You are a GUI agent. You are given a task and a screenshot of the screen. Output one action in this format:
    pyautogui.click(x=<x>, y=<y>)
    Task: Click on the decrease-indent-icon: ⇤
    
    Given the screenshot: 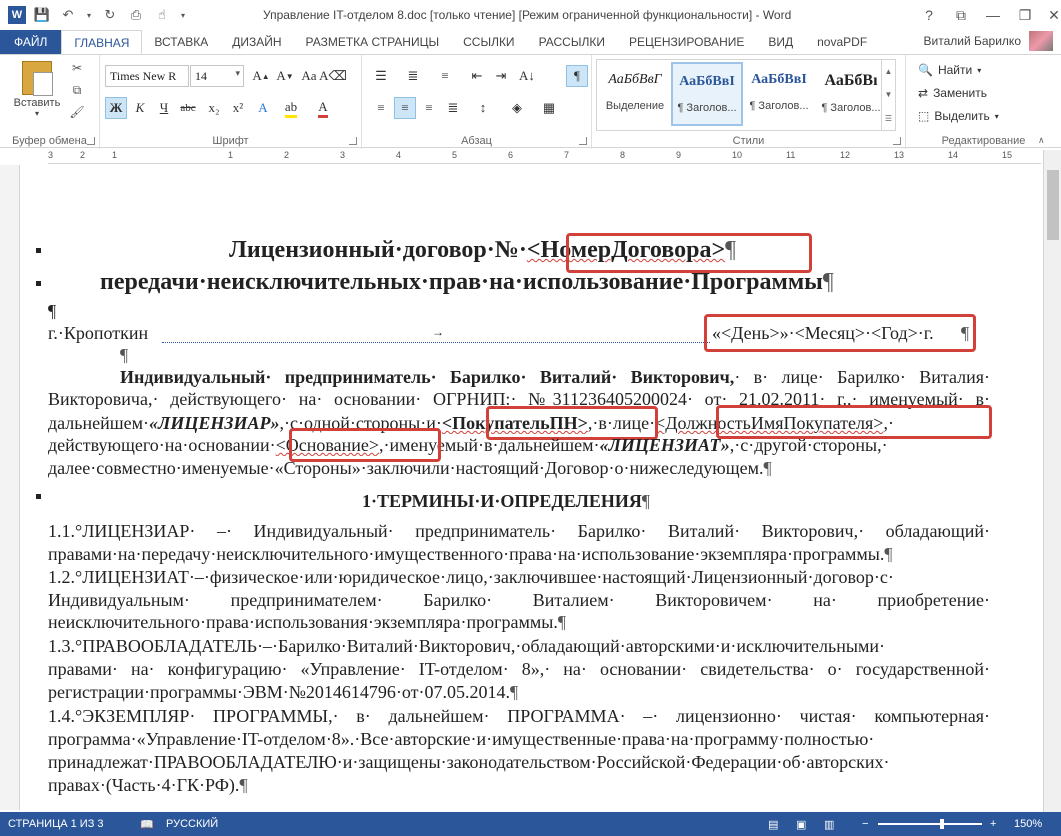 What is the action you would take?
    pyautogui.click(x=477, y=76)
    